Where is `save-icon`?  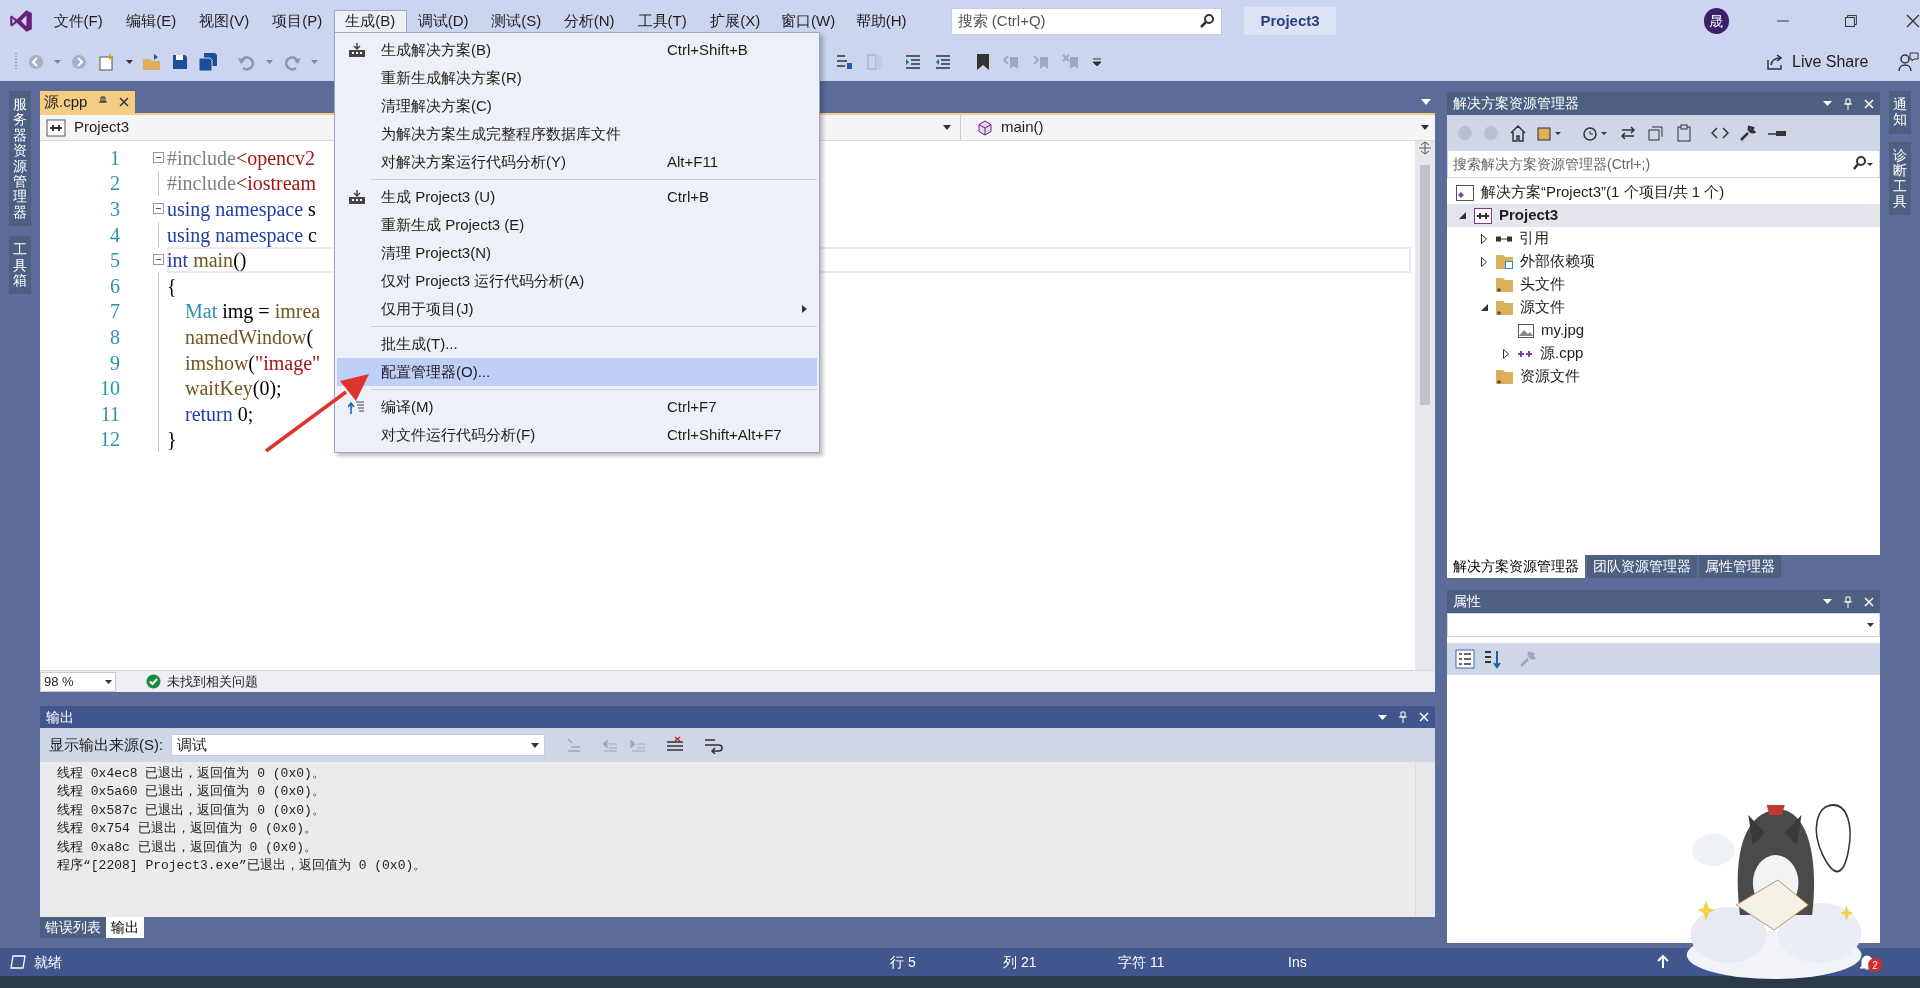 save-icon is located at coordinates (180, 61).